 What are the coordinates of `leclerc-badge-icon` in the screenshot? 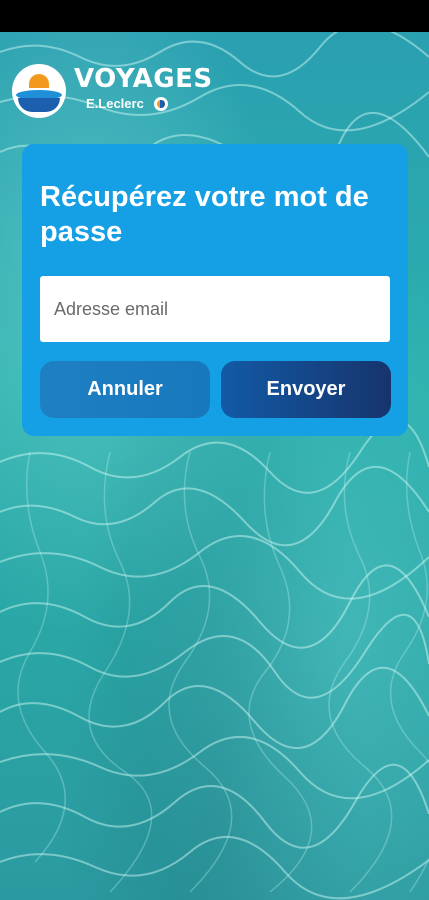 It's located at (161, 104).